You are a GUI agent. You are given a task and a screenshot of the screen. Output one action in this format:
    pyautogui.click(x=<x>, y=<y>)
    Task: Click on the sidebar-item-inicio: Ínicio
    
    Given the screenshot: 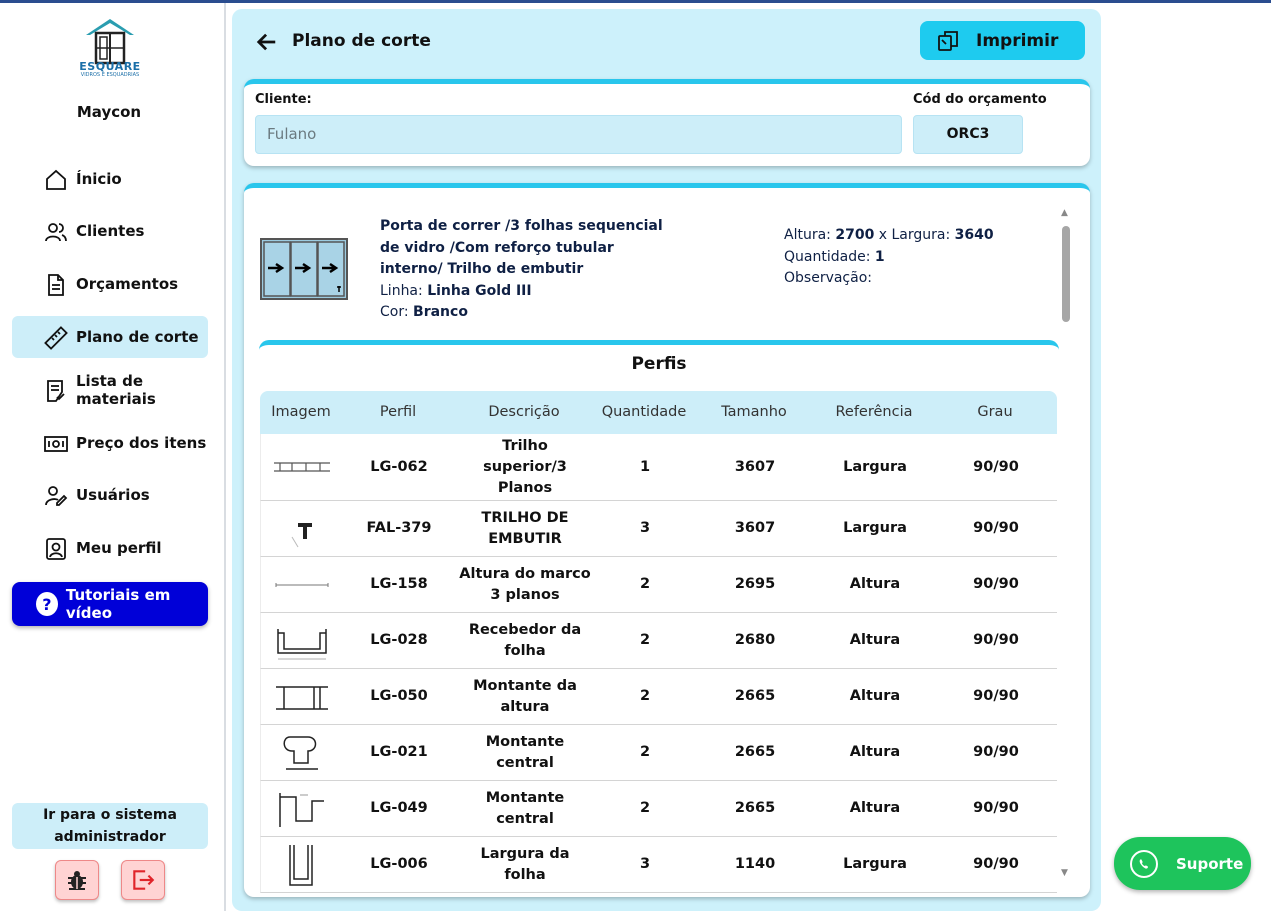 What is the action you would take?
    pyautogui.click(x=110, y=179)
    